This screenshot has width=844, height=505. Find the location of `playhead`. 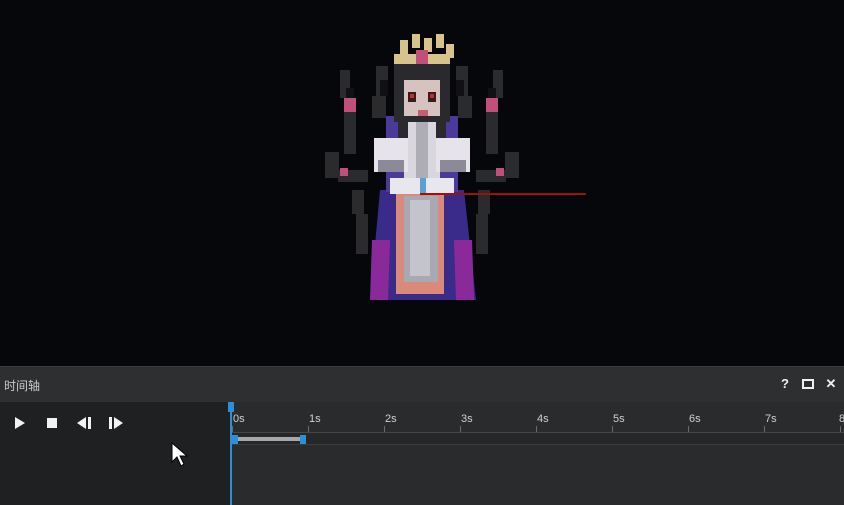

playhead is located at coordinates (231, 453).